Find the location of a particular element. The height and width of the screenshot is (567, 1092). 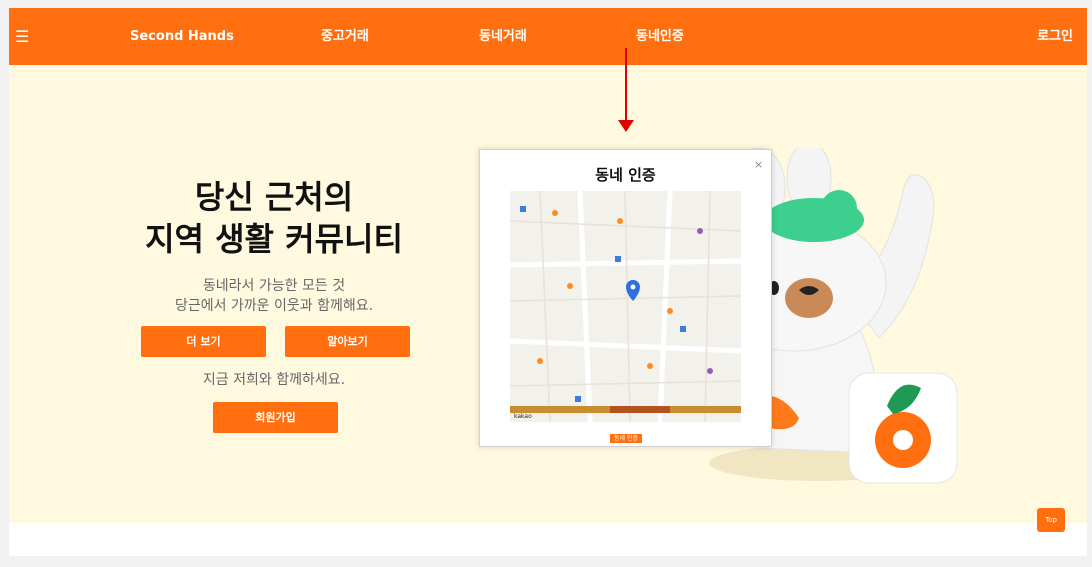

join-us-text: 지금 저희와 함께하세요. is located at coordinates (274, 380).